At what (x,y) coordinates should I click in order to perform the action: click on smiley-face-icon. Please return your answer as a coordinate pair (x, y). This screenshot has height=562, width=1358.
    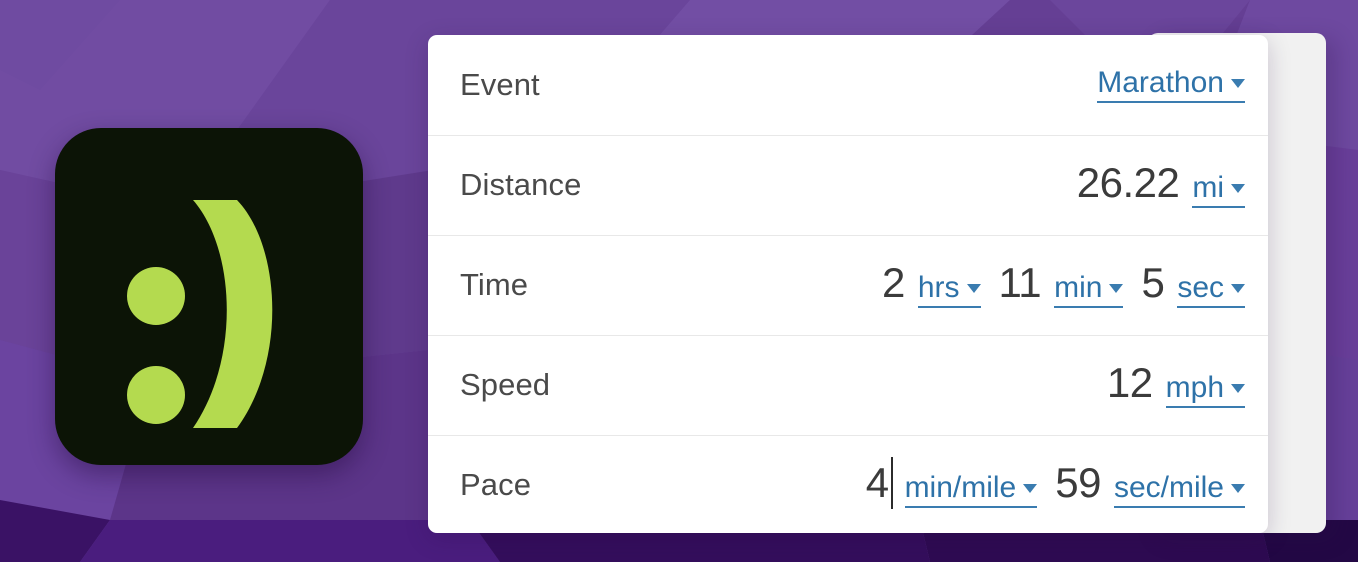
    Looking at the image, I should click on (200, 314).